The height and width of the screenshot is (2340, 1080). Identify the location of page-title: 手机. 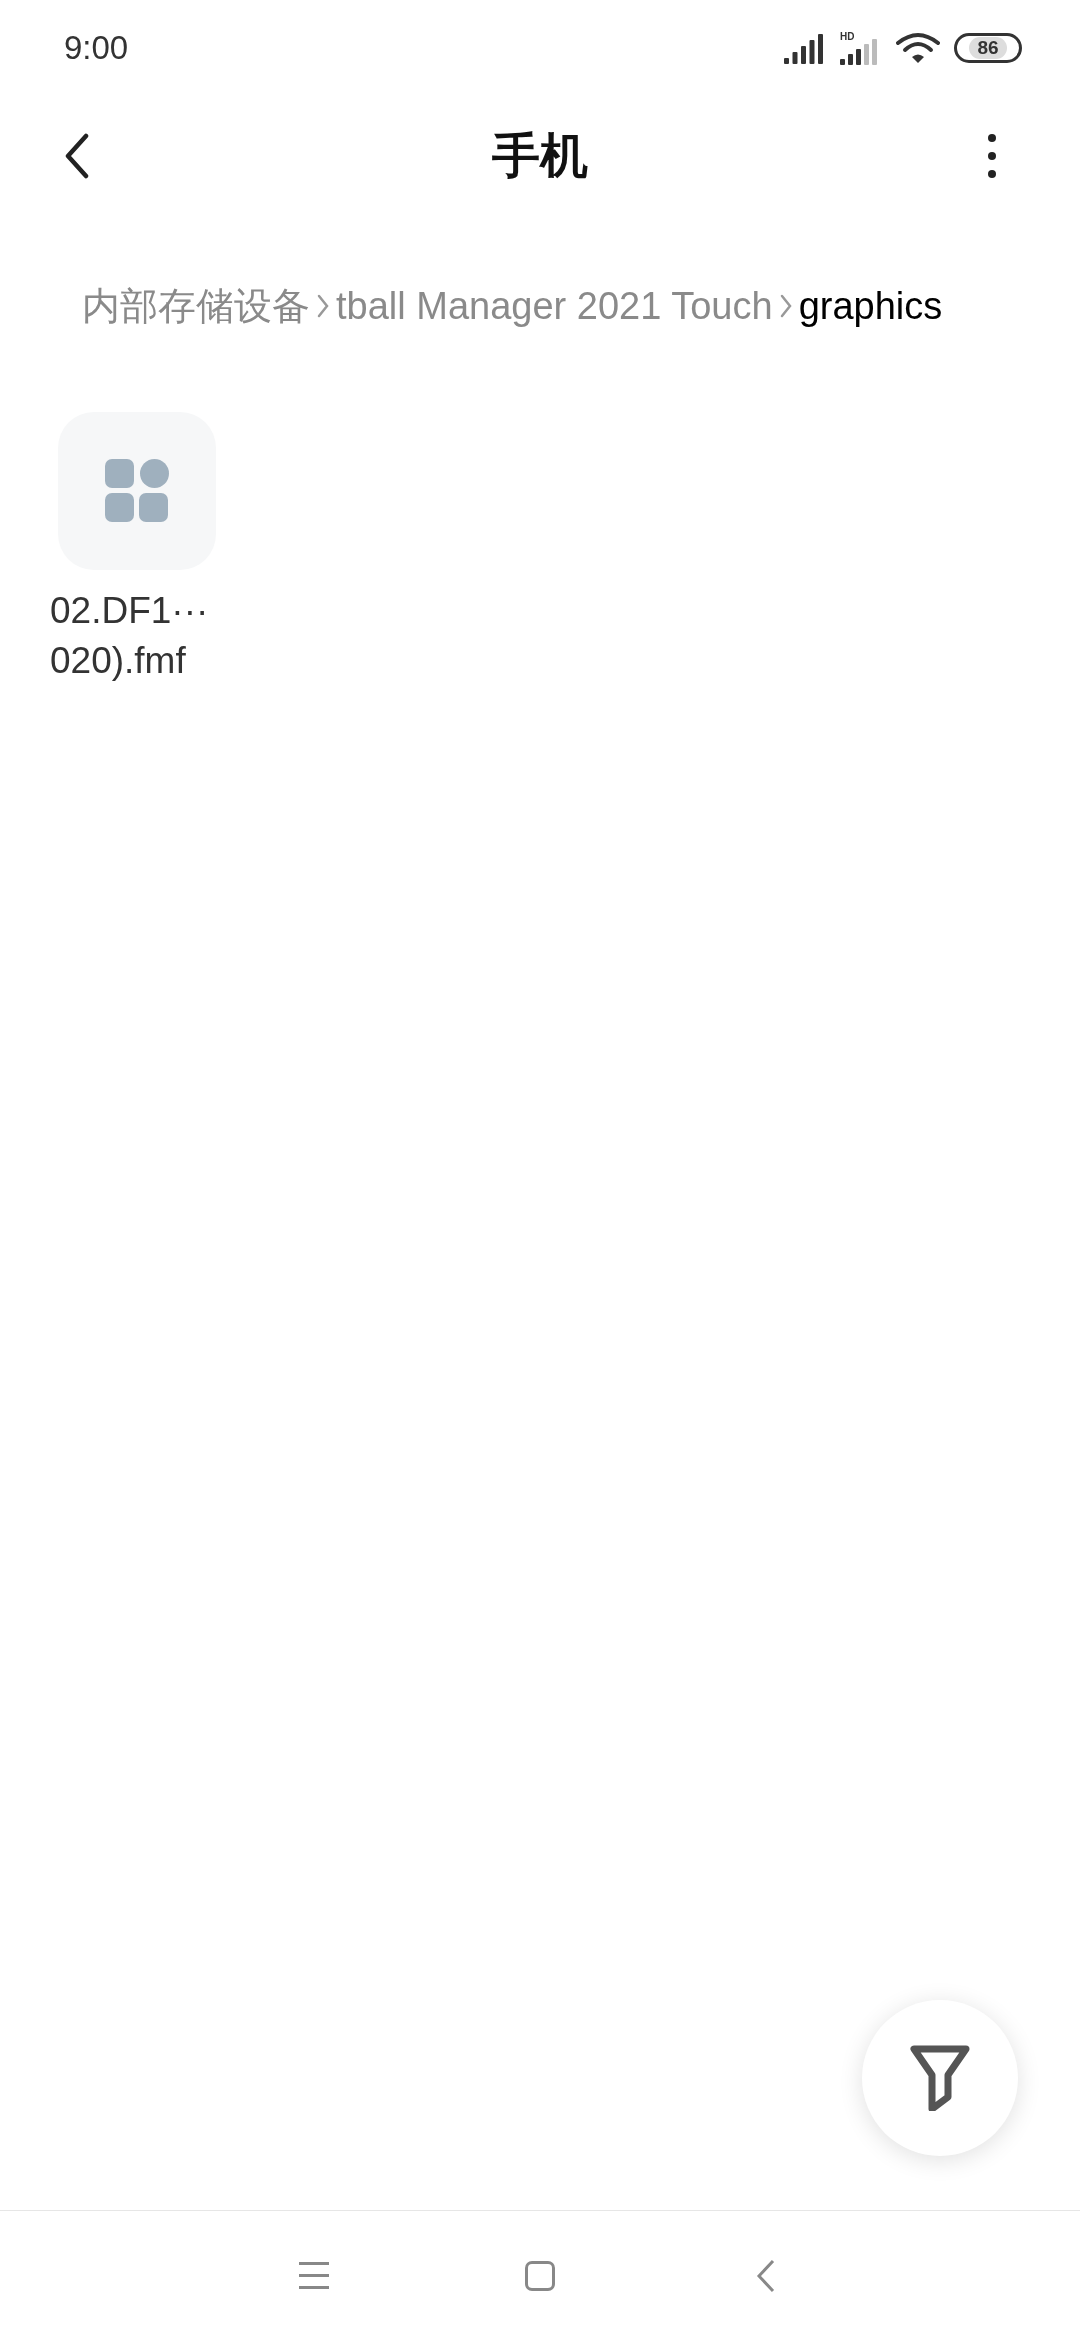
(540, 156).